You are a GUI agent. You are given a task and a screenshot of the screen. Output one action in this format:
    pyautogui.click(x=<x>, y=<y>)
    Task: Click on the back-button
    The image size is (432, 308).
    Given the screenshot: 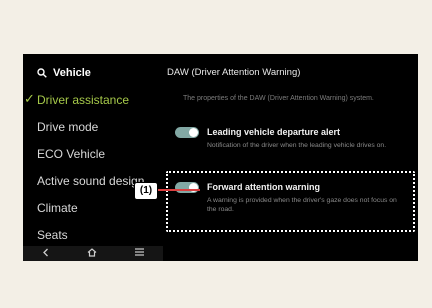 What is the action you would take?
    pyautogui.click(x=46, y=254)
    